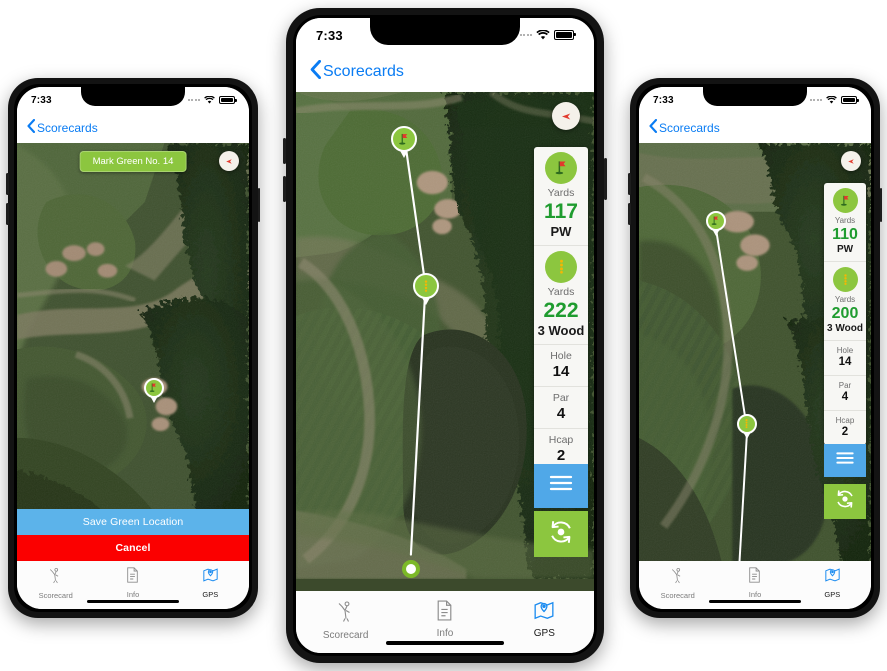 Image resolution: width=887 pixels, height=671 pixels. I want to click on yards-value: 117, so click(561, 211).